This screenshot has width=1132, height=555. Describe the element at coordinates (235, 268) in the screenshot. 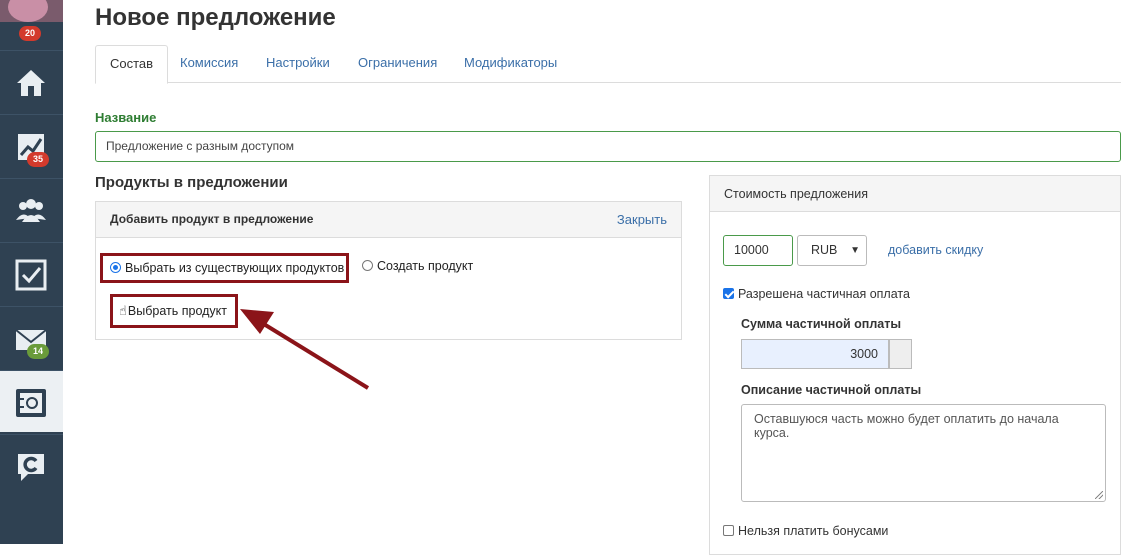

I see `option-existing-label: Выбрать из существующих продуктов` at that location.